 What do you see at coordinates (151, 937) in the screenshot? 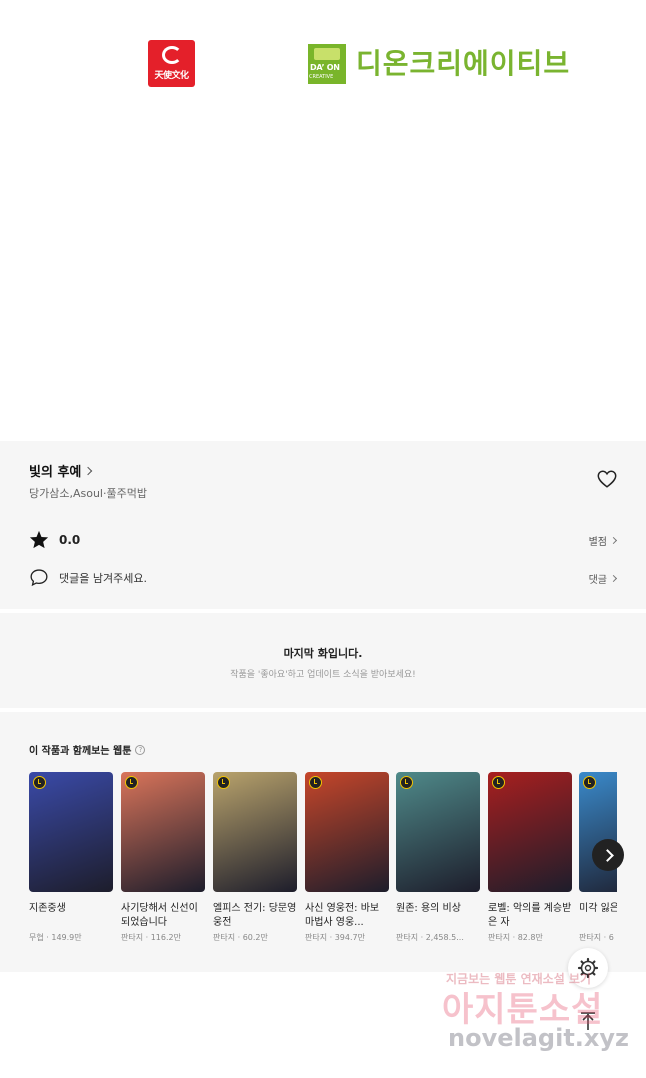
I see `card-meta: 판타지 · 116.2만` at bounding box center [151, 937].